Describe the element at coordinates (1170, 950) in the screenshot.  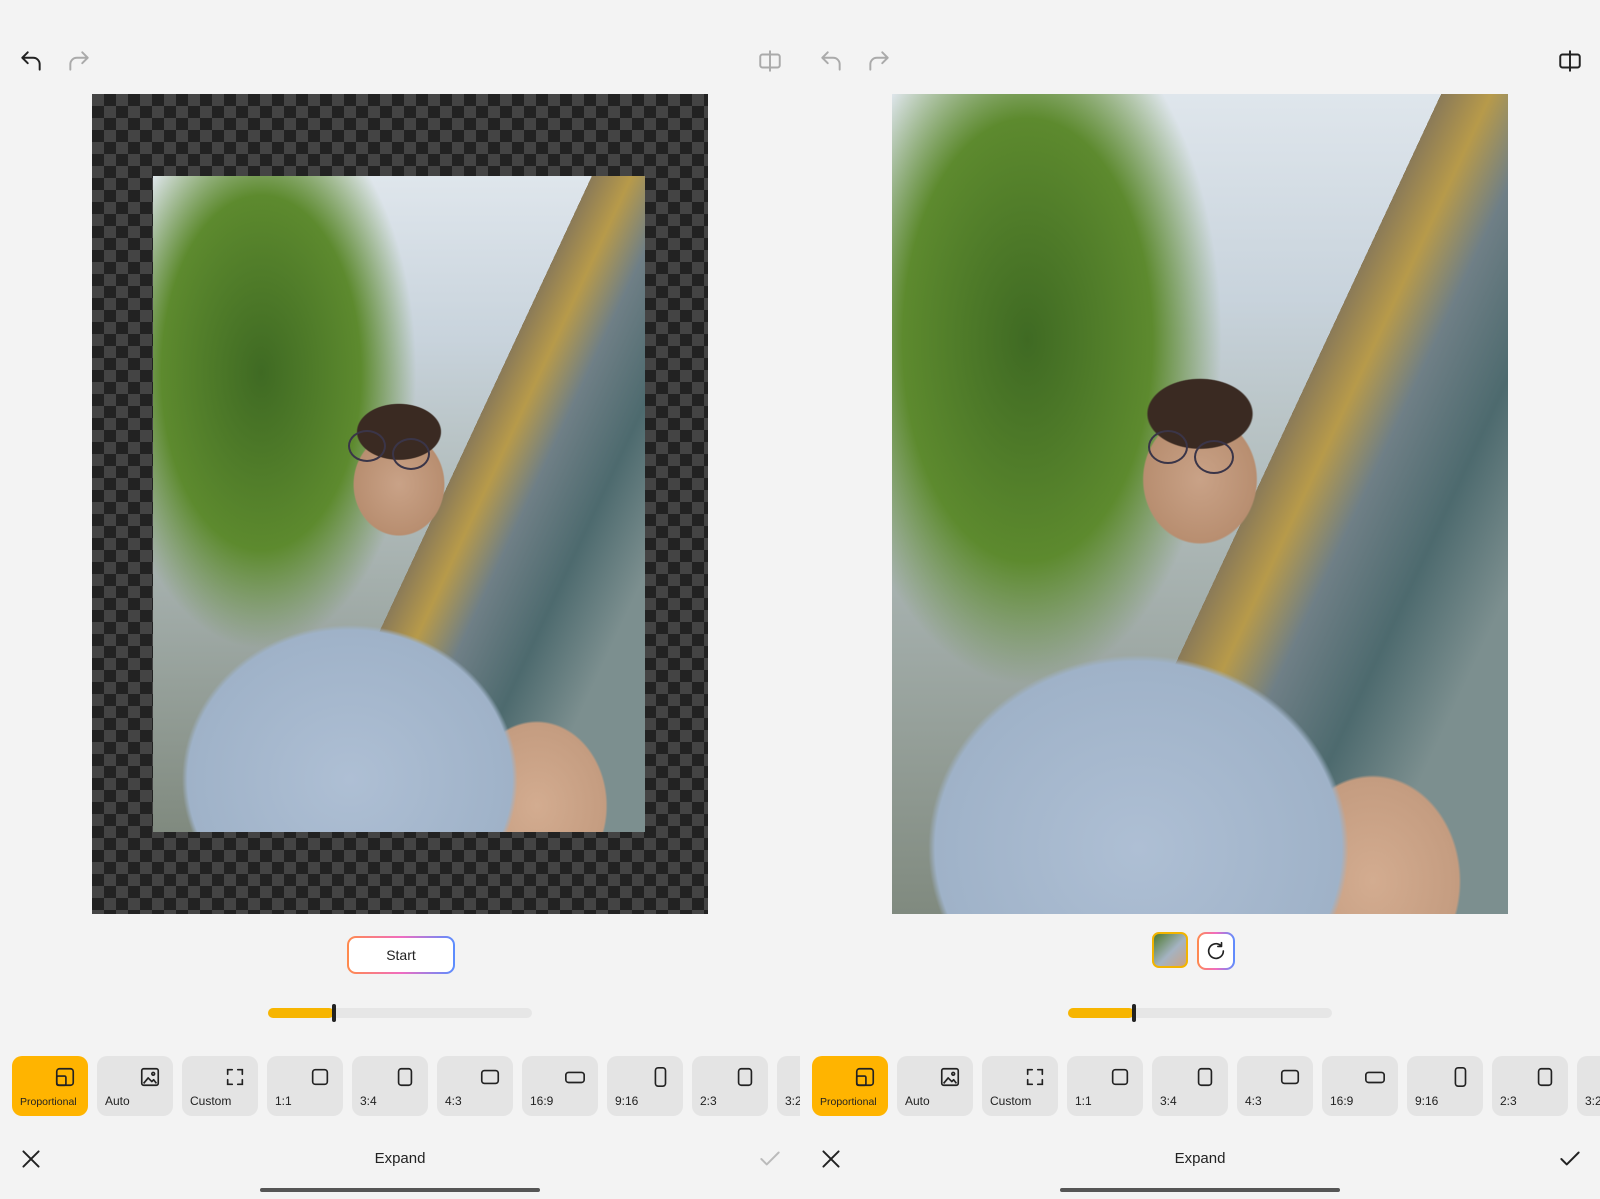
I see `result-thumbnail` at that location.